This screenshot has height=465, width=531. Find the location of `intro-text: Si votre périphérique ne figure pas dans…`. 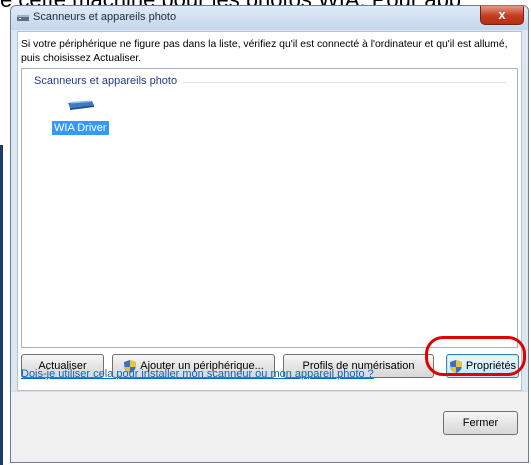

intro-text: Si votre périphérique ne figure pas dans… is located at coordinates (264, 51).